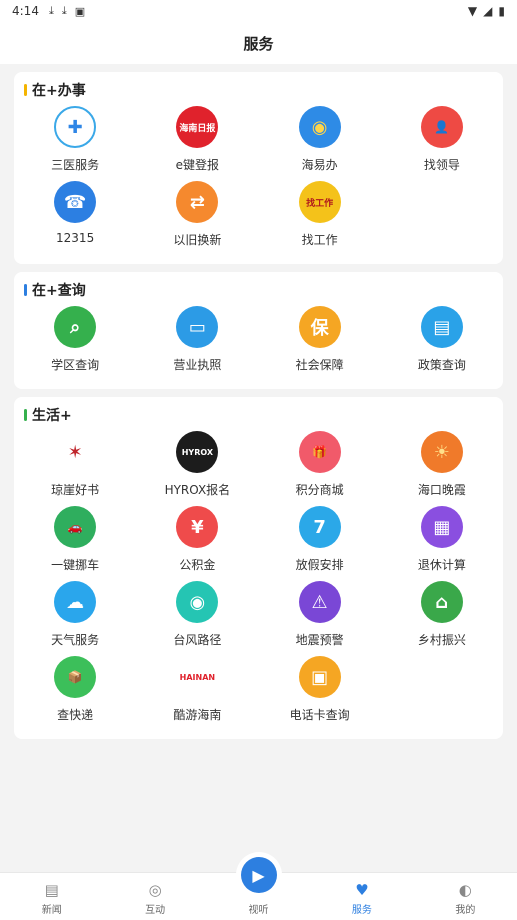 Image resolution: width=517 pixels, height=920 pixels. I want to click on service-item: ◉ 海易办, so click(320, 141).